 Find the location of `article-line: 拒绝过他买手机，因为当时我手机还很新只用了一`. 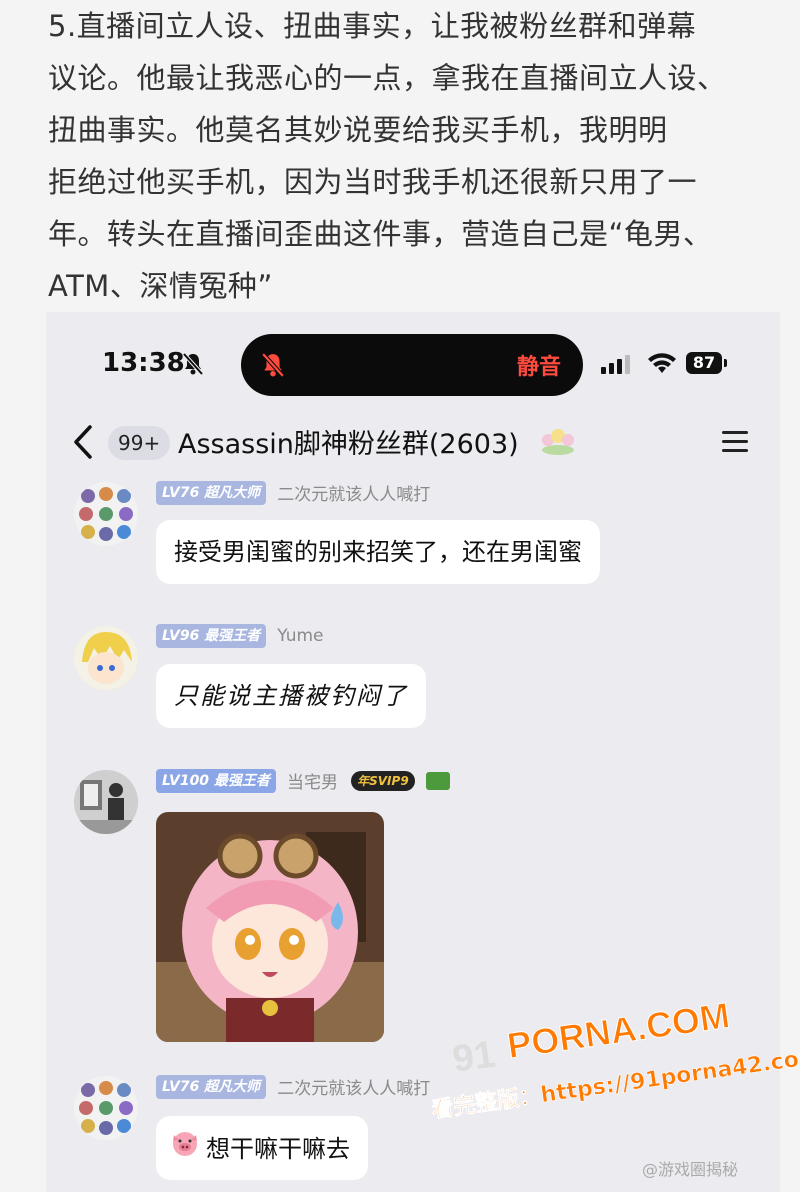

article-line: 拒绝过他买手机，因为当时我手机还很新只用了一 is located at coordinates (373, 182).